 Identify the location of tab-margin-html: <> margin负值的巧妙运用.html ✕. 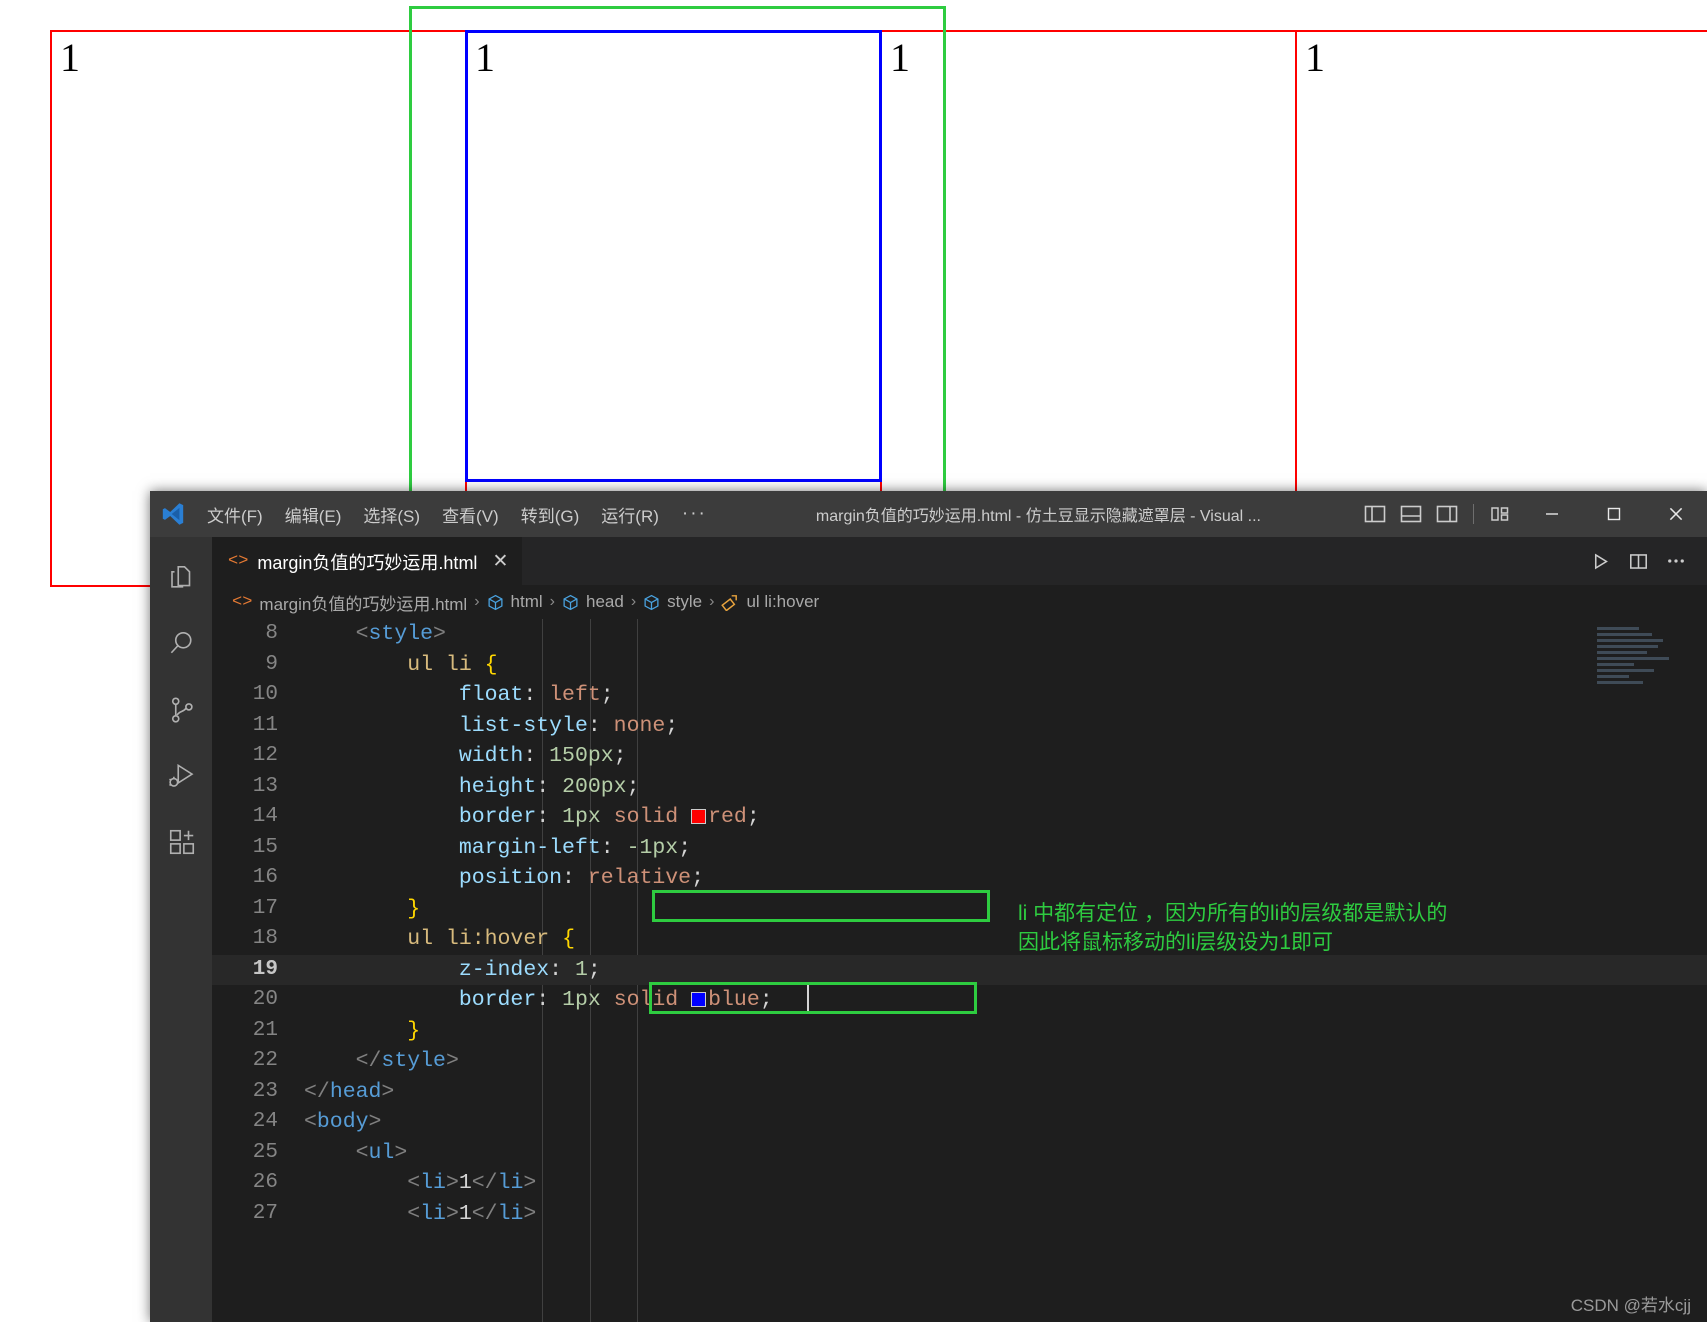
(367, 561).